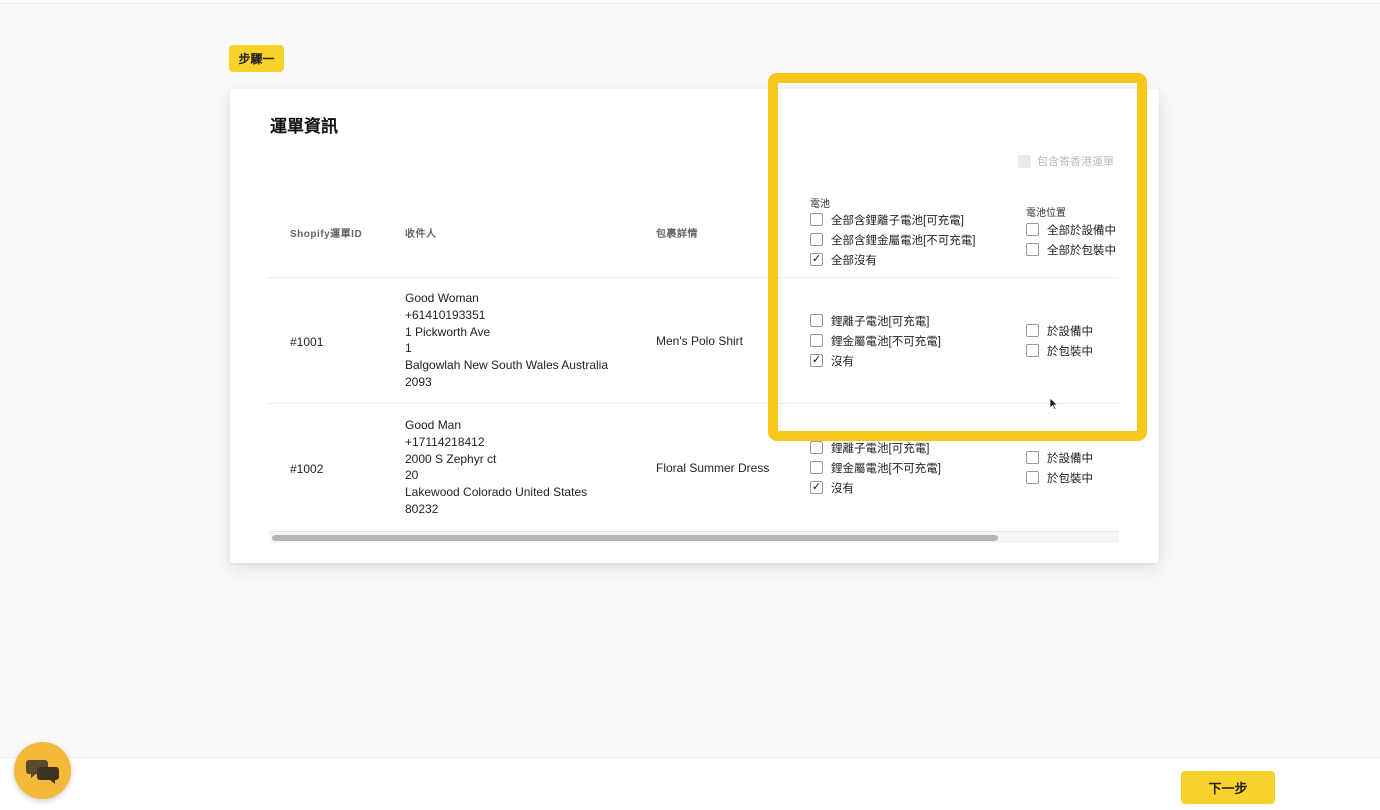  I want to click on battery-all-li-metal: 全部含鋰金屬電池[不可充電], so click(892, 240).